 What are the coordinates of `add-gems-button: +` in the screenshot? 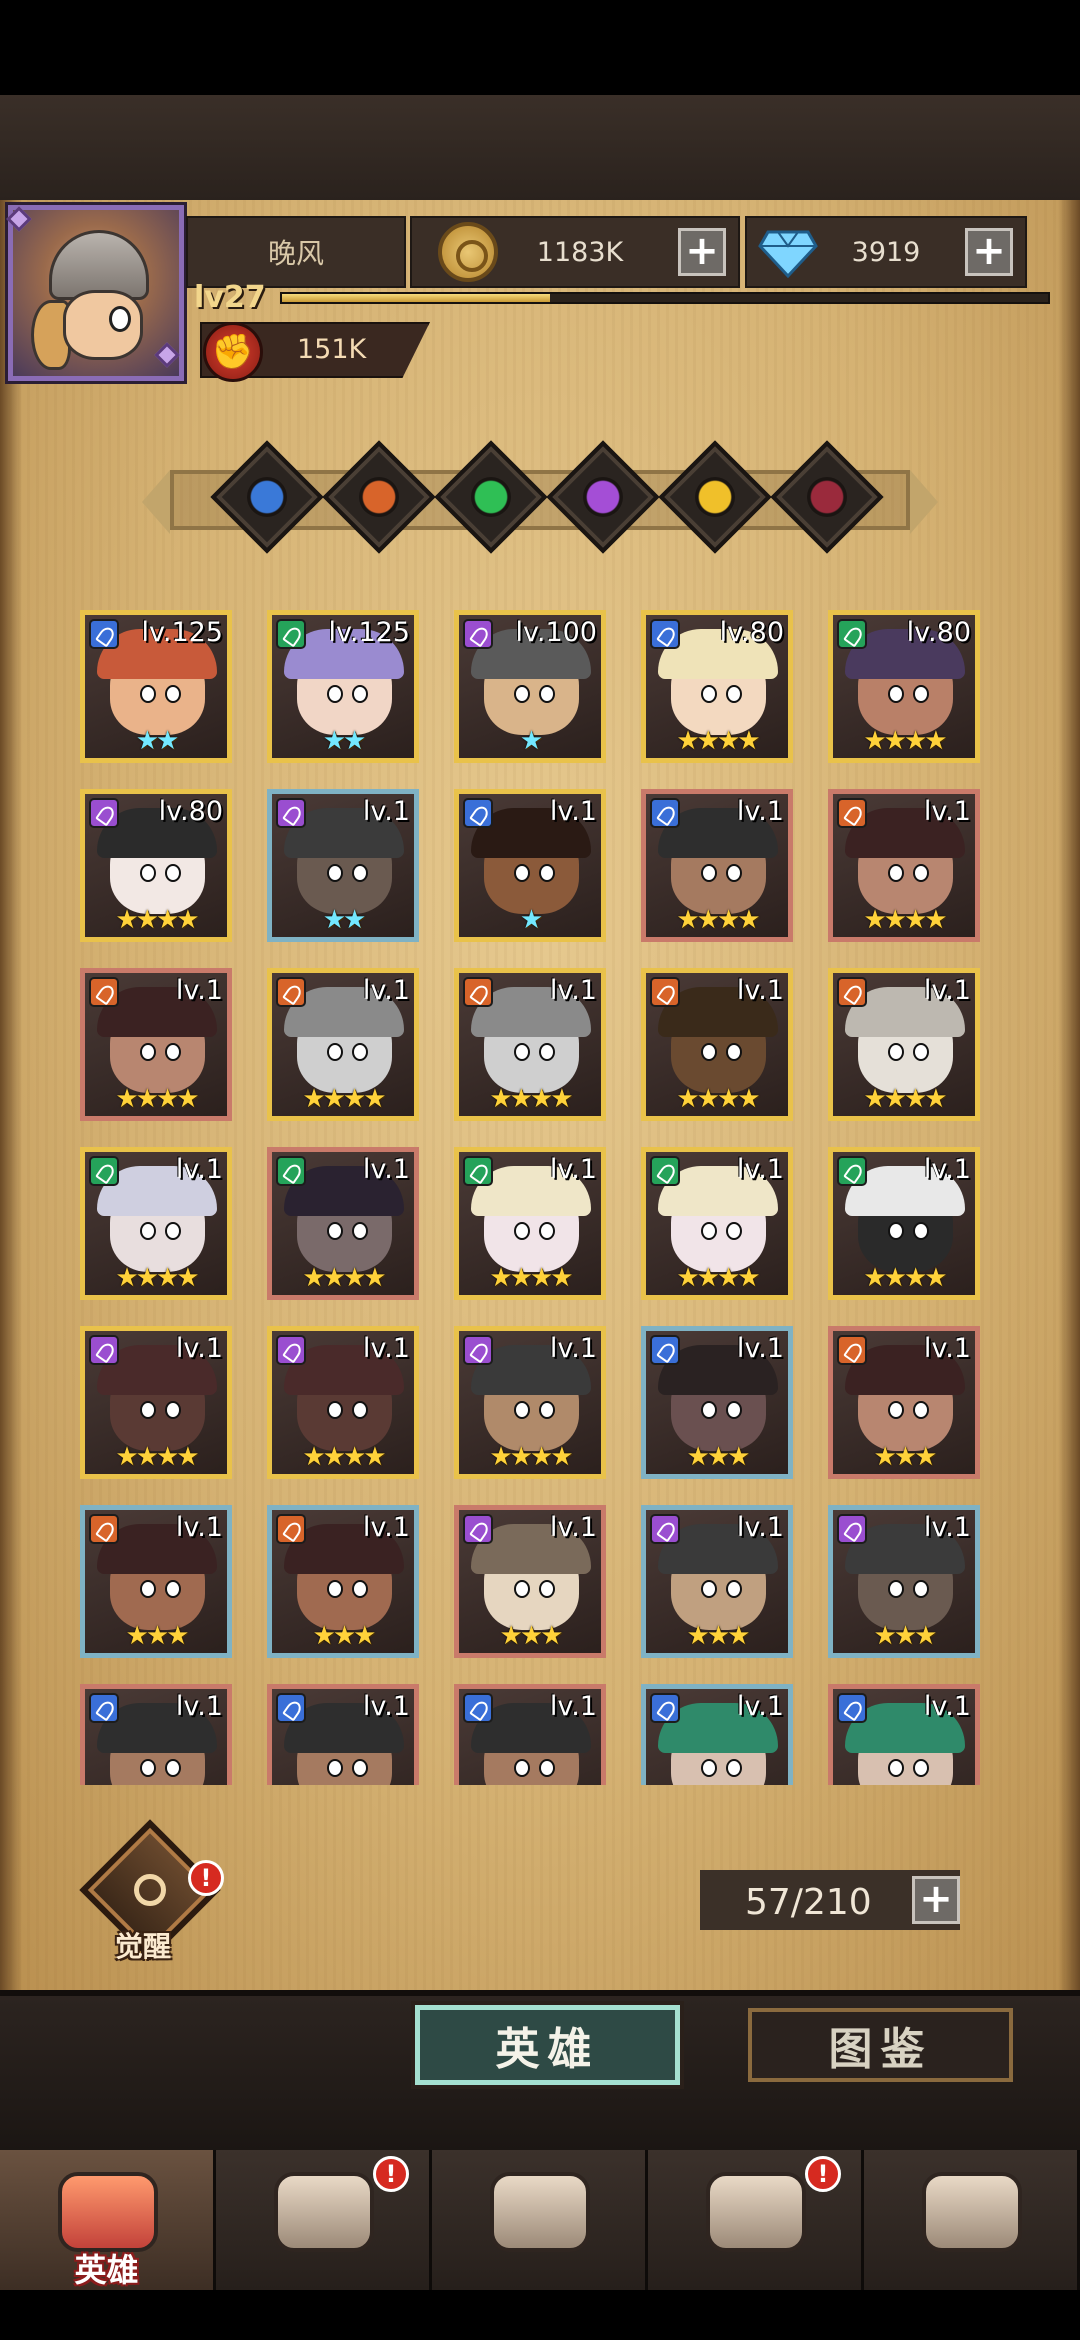 It's located at (989, 252).